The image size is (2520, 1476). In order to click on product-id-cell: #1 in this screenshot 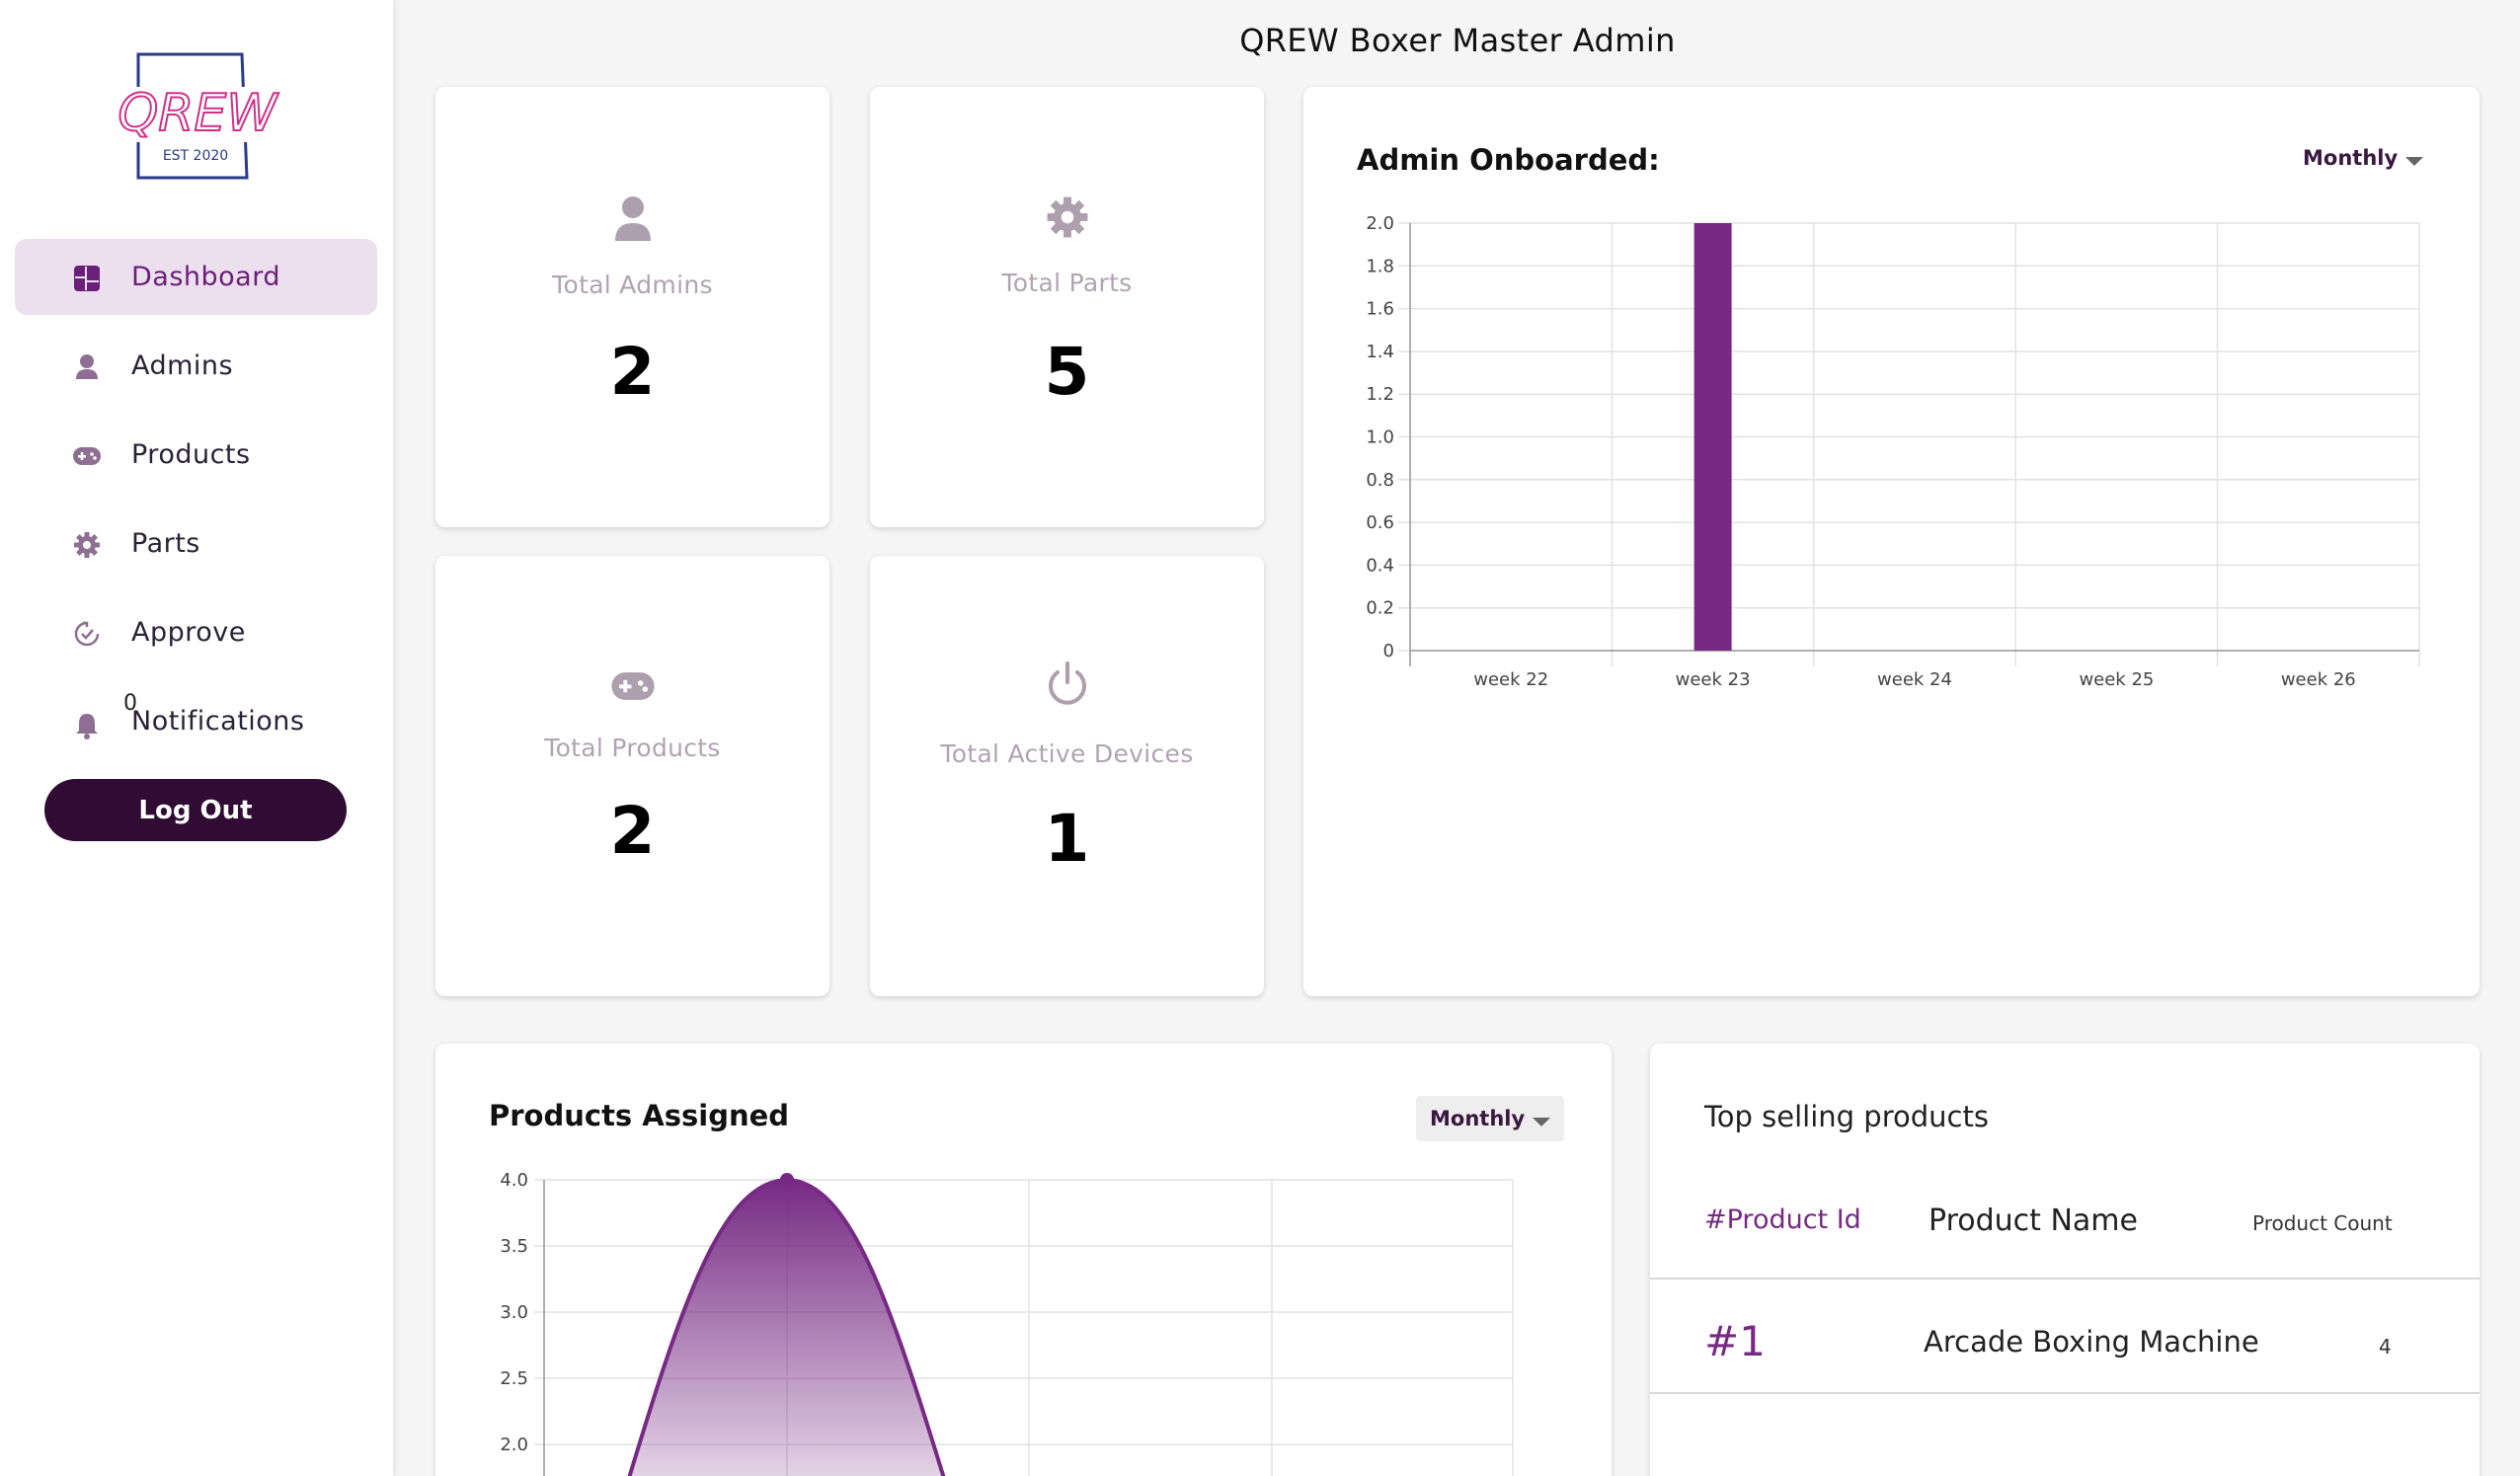, I will do `click(1735, 1341)`.